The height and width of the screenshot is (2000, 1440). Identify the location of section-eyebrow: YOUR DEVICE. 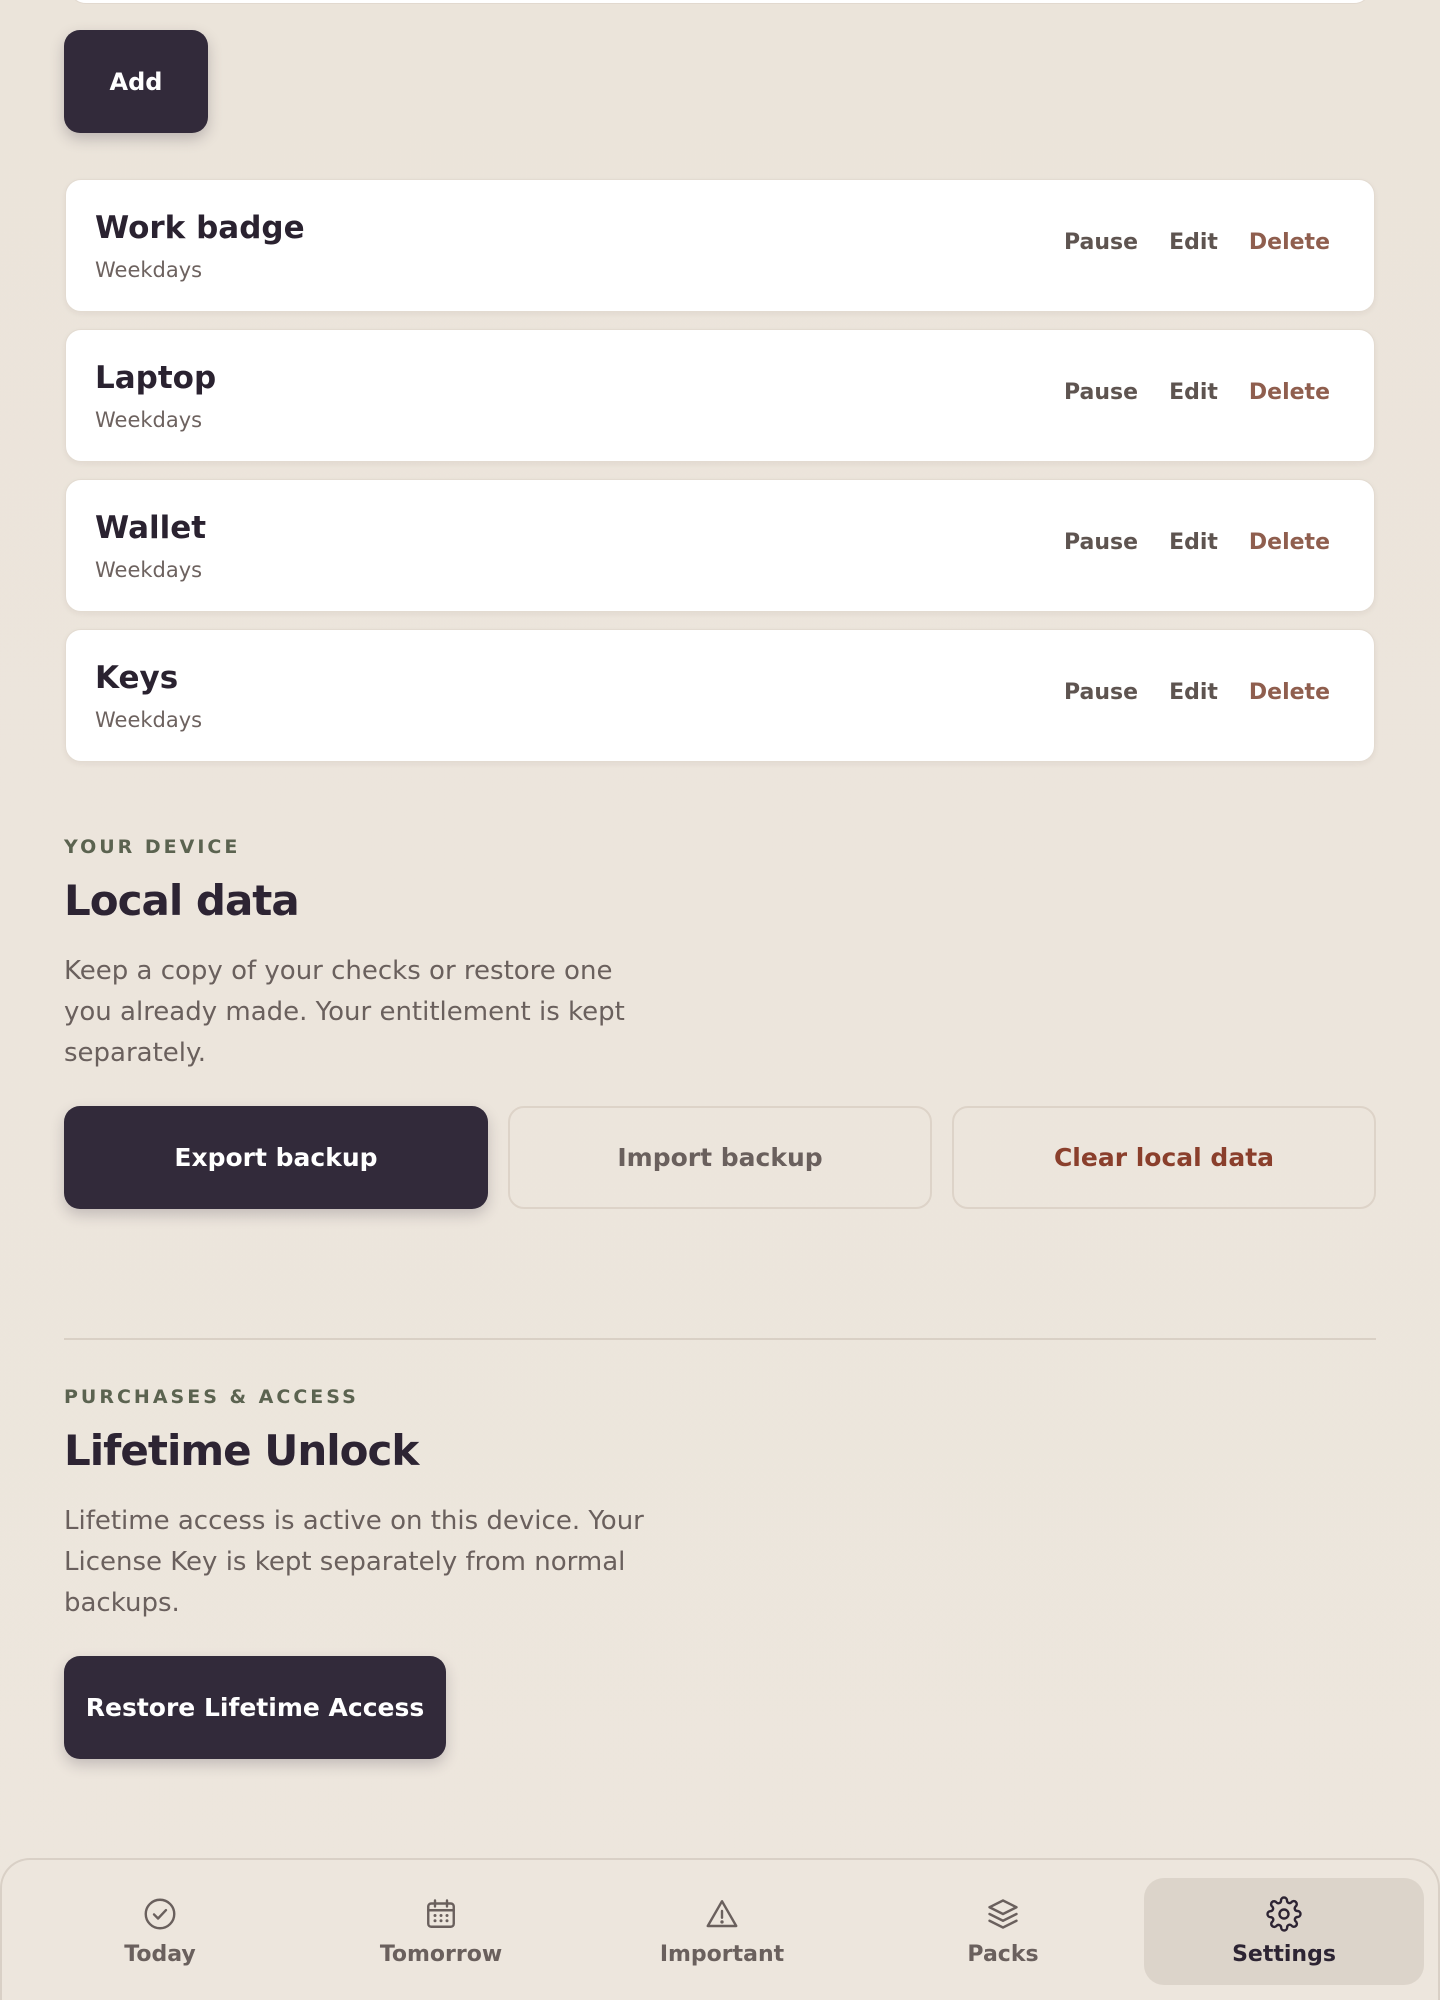
(152, 847).